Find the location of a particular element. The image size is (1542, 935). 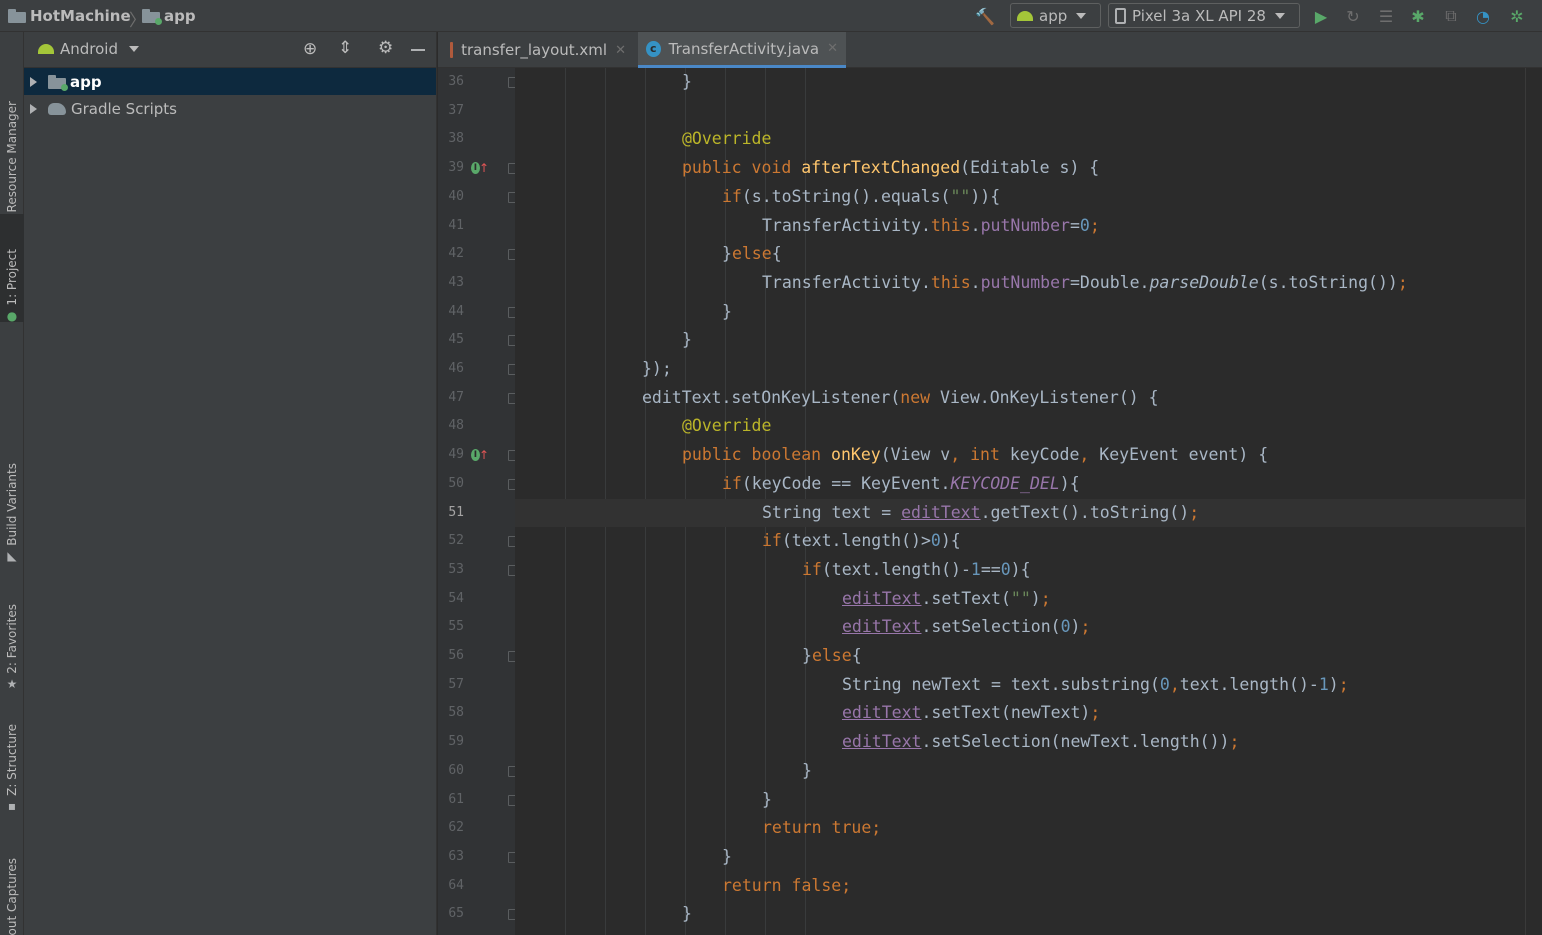

line-number: 45 is located at coordinates (451, 340).